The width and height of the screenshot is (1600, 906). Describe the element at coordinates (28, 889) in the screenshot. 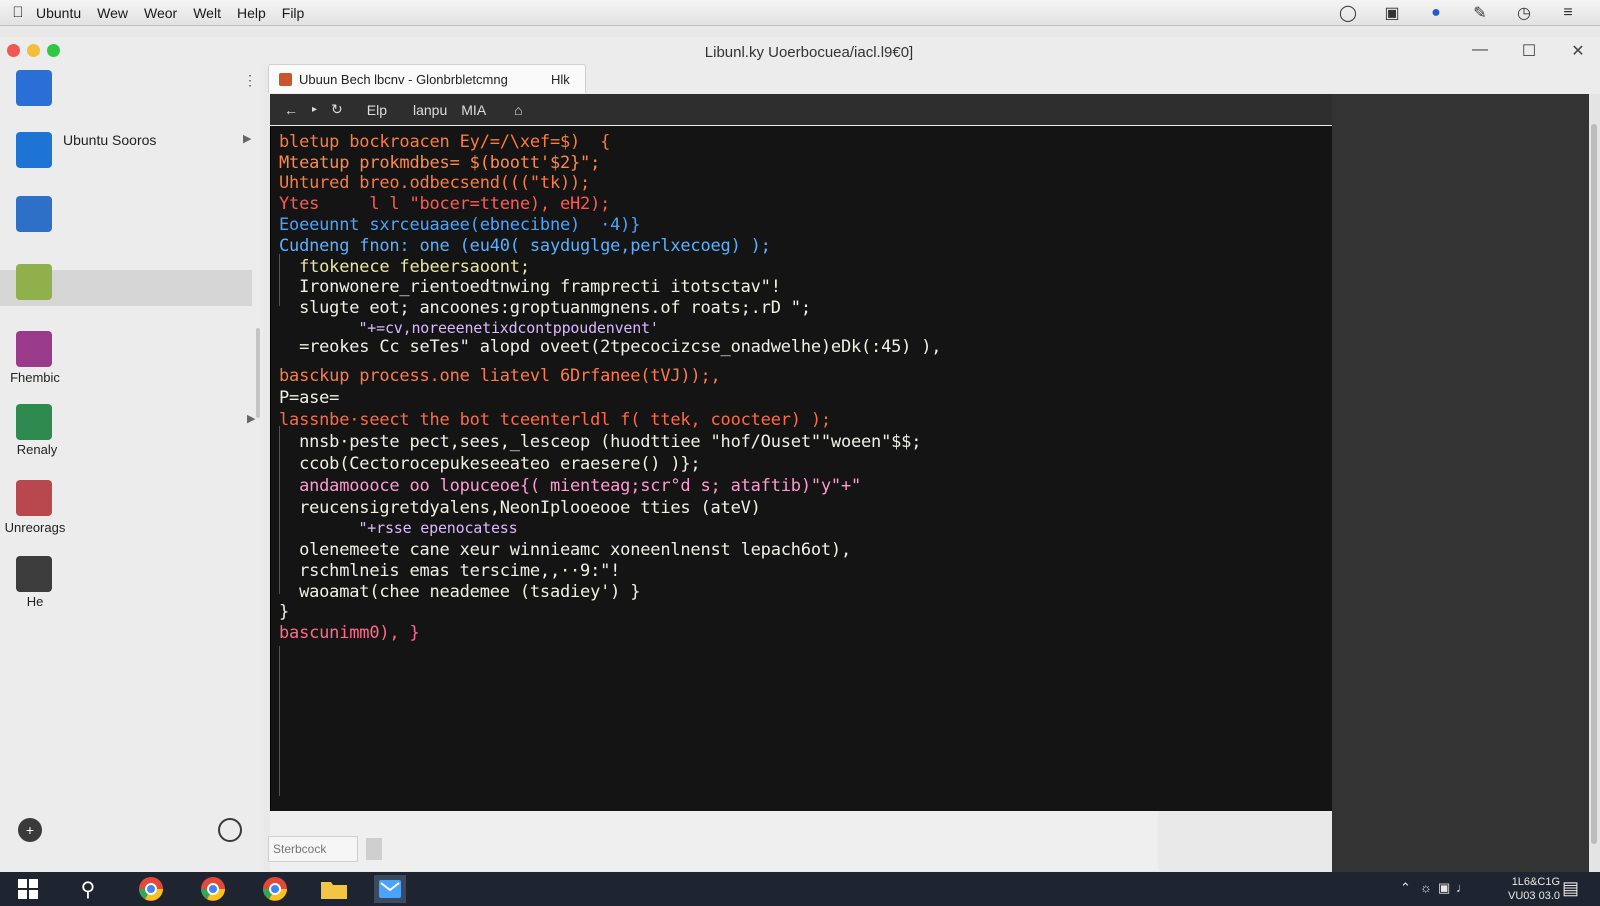

I see `windows-start-icon` at that location.